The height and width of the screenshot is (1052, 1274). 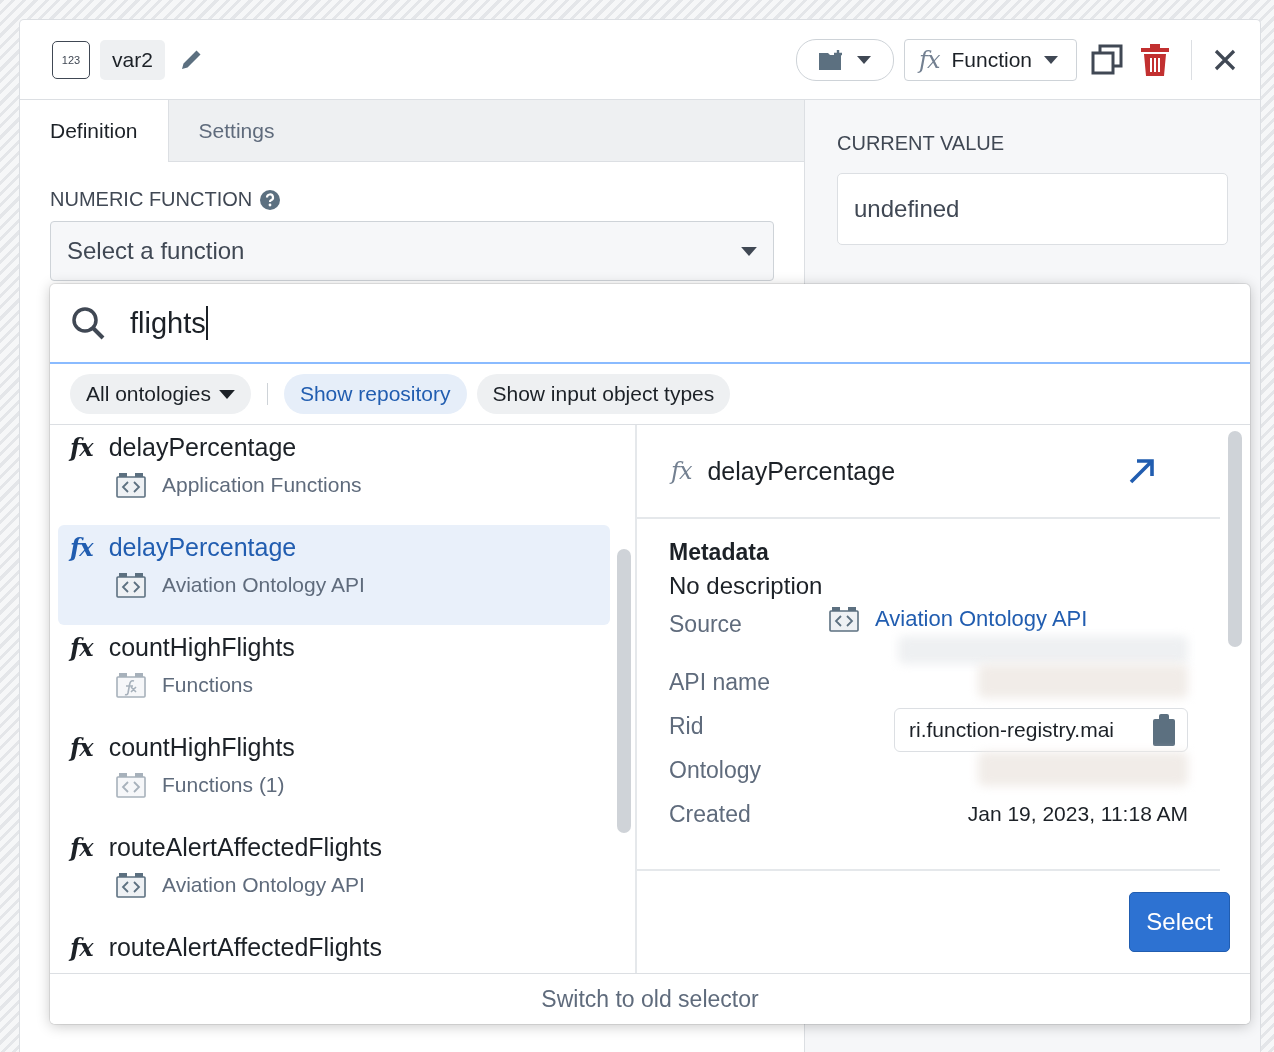 I want to click on result-item: fx countHighFlights Functions (1), so click(x=334, y=775).